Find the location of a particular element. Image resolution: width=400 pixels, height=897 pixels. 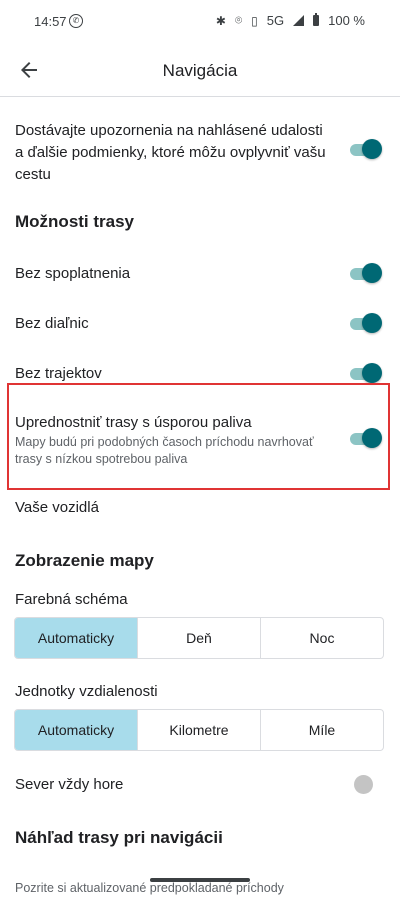

color-scheme-night: Noc is located at coordinates (322, 638).